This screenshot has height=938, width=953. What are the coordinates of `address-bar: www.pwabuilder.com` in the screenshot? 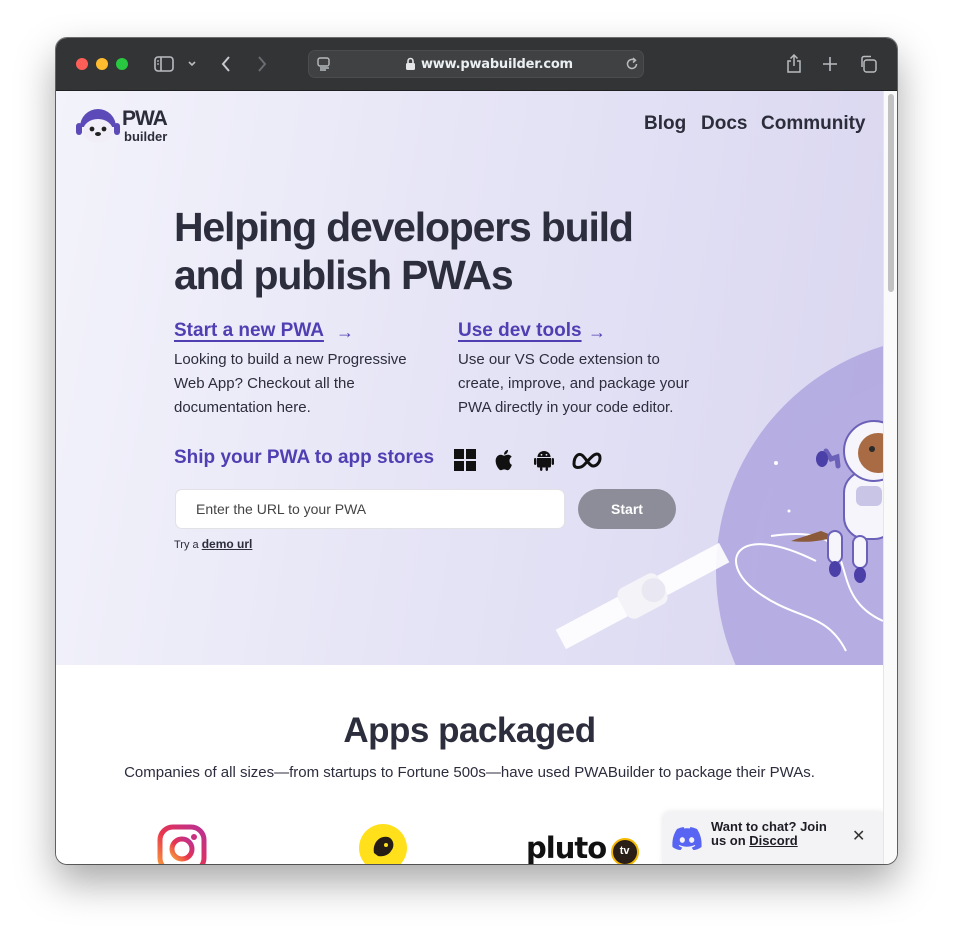 It's located at (476, 64).